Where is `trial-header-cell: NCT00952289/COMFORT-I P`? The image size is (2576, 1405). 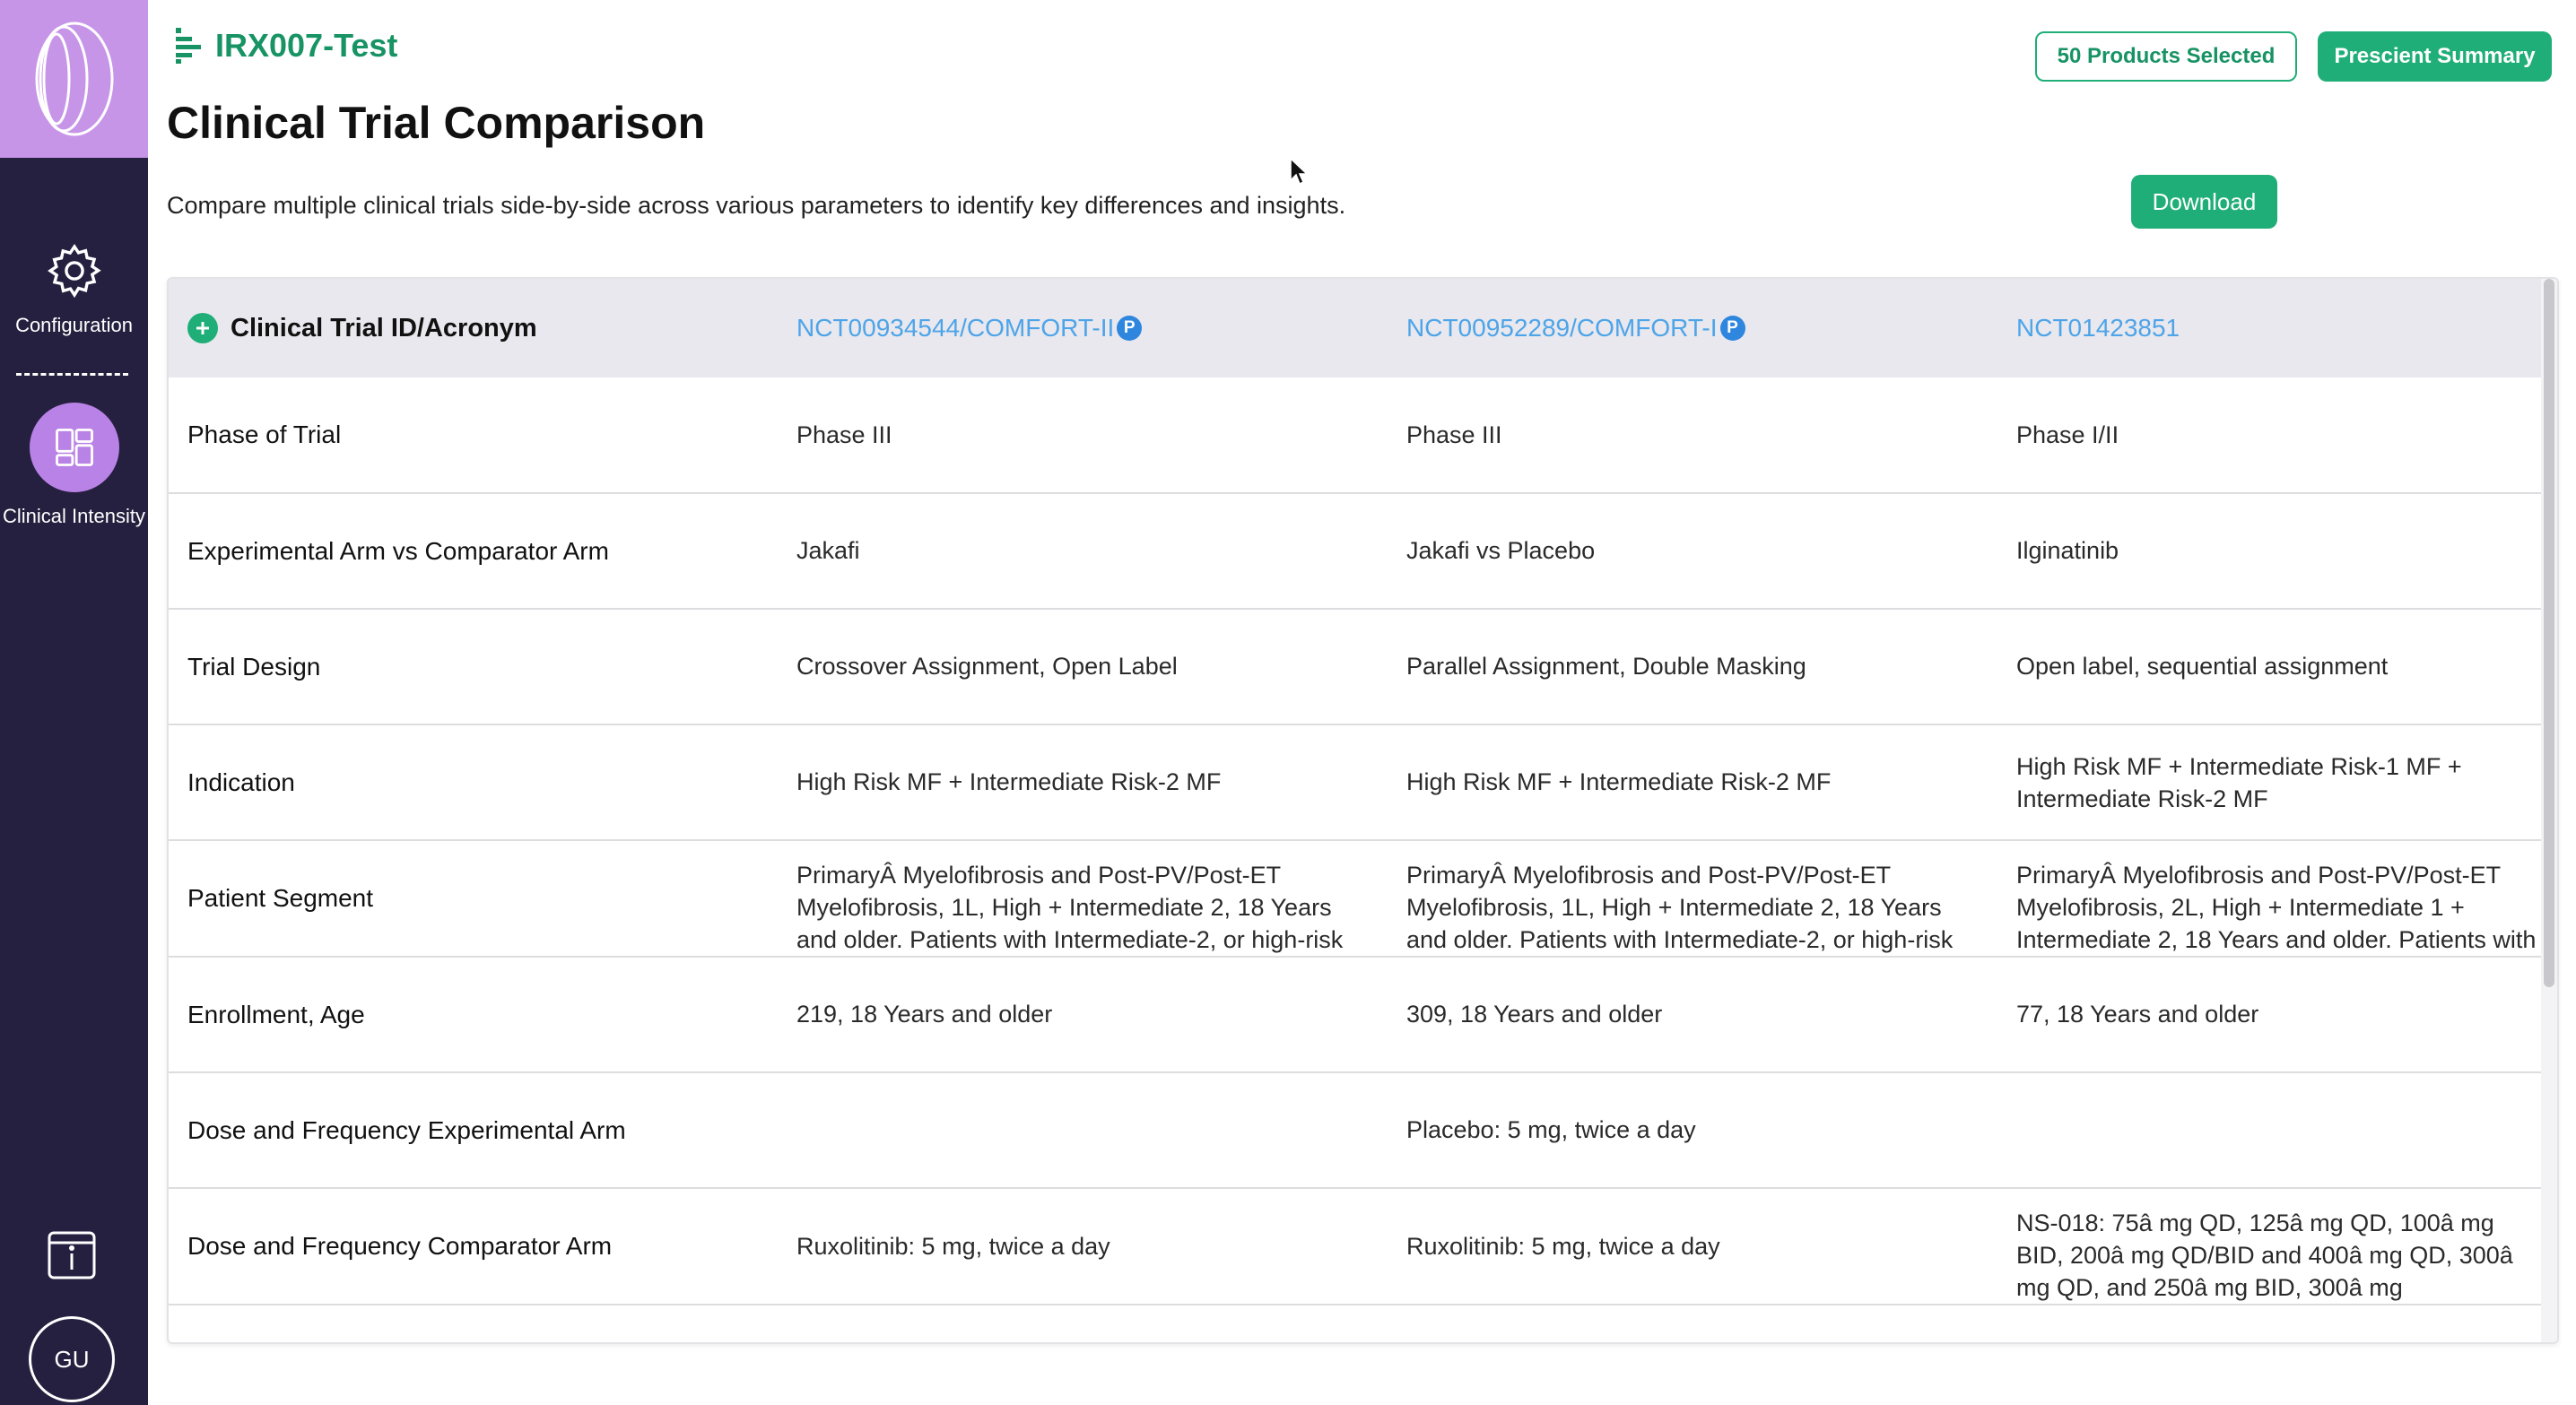
trial-header-cell: NCT00952289/COMFORT-I P is located at coordinates (1693, 328).